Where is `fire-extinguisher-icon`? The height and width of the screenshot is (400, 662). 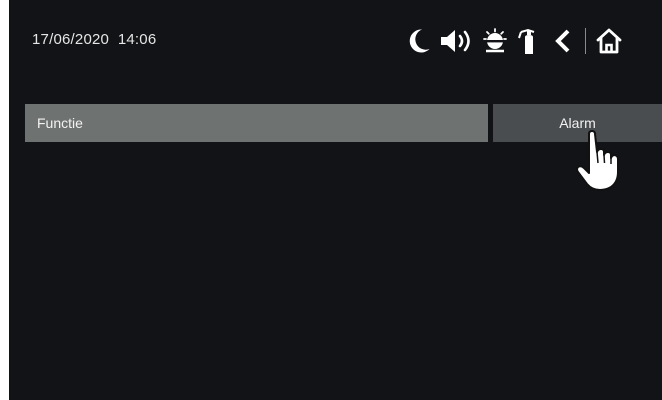
fire-extinguisher-icon is located at coordinates (529, 41).